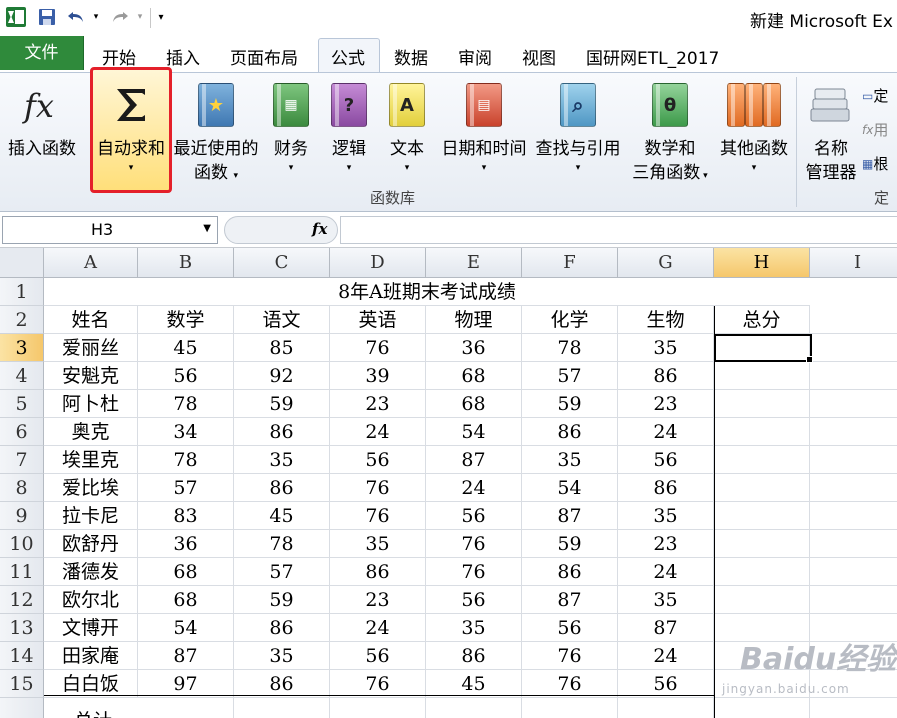 The height and width of the screenshot is (718, 897). What do you see at coordinates (666, 263) in the screenshot?
I see `column-header-g: G` at bounding box center [666, 263].